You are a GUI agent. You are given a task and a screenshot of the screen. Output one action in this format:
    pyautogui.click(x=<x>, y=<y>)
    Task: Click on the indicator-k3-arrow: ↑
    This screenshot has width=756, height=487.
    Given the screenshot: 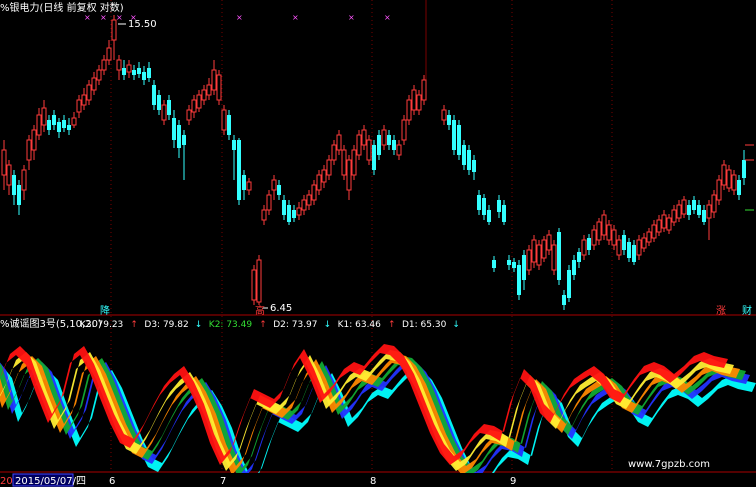 What is the action you would take?
    pyautogui.click(x=134, y=325)
    